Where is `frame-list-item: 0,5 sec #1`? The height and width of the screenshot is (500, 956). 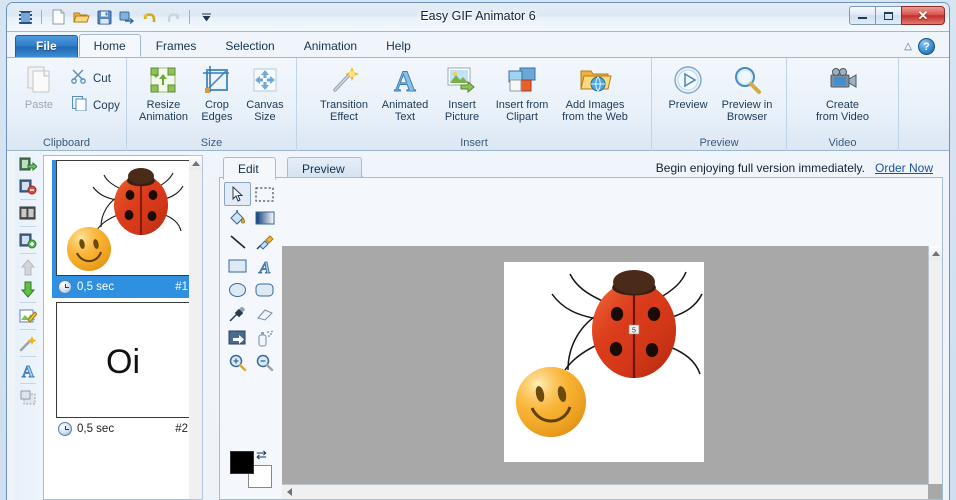 frame-list-item: 0,5 sec #1 is located at coordinates (123, 229).